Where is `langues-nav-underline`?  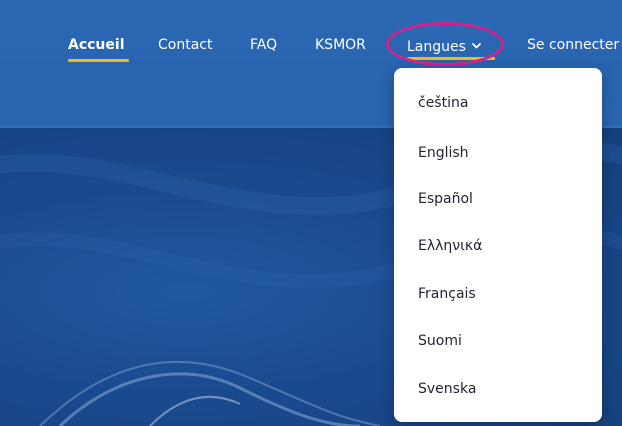 langues-nav-underline is located at coordinates (451, 58).